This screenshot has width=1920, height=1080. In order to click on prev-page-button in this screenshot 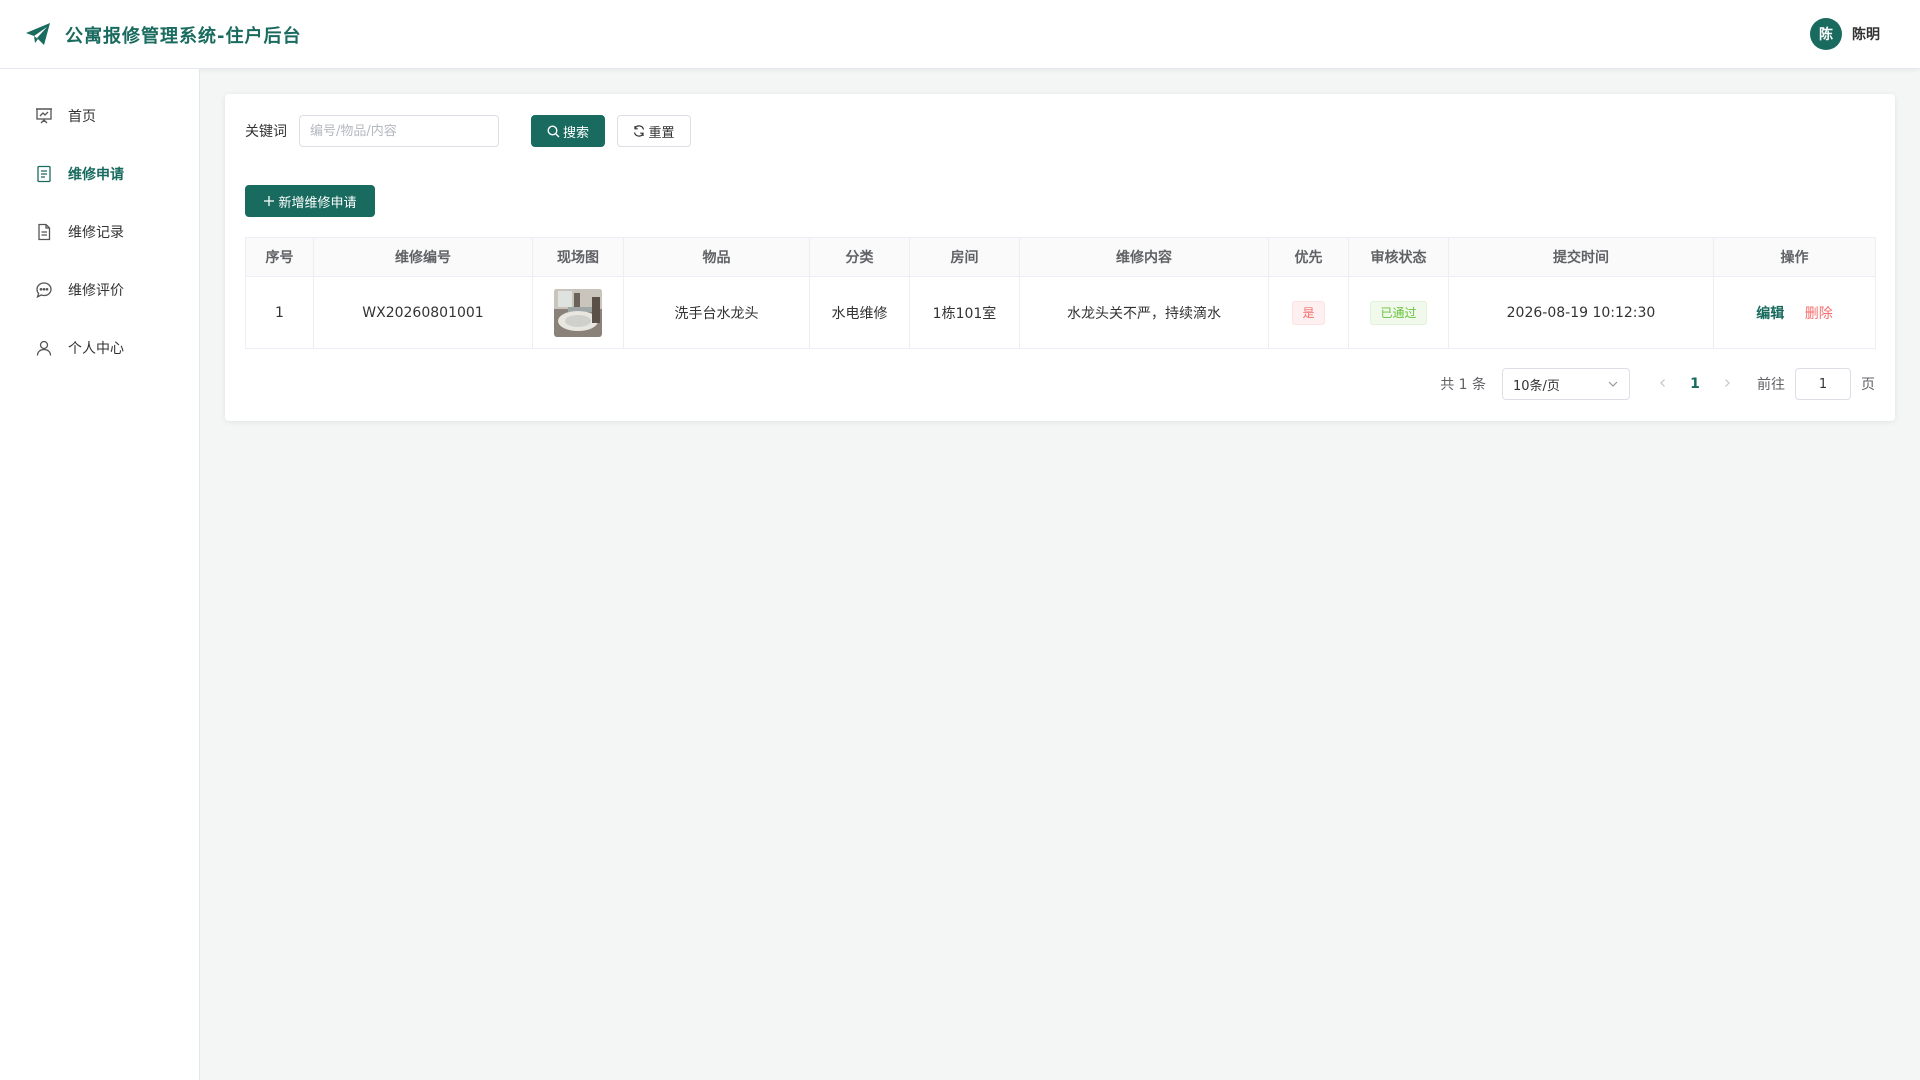, I will do `click(1663, 384)`.